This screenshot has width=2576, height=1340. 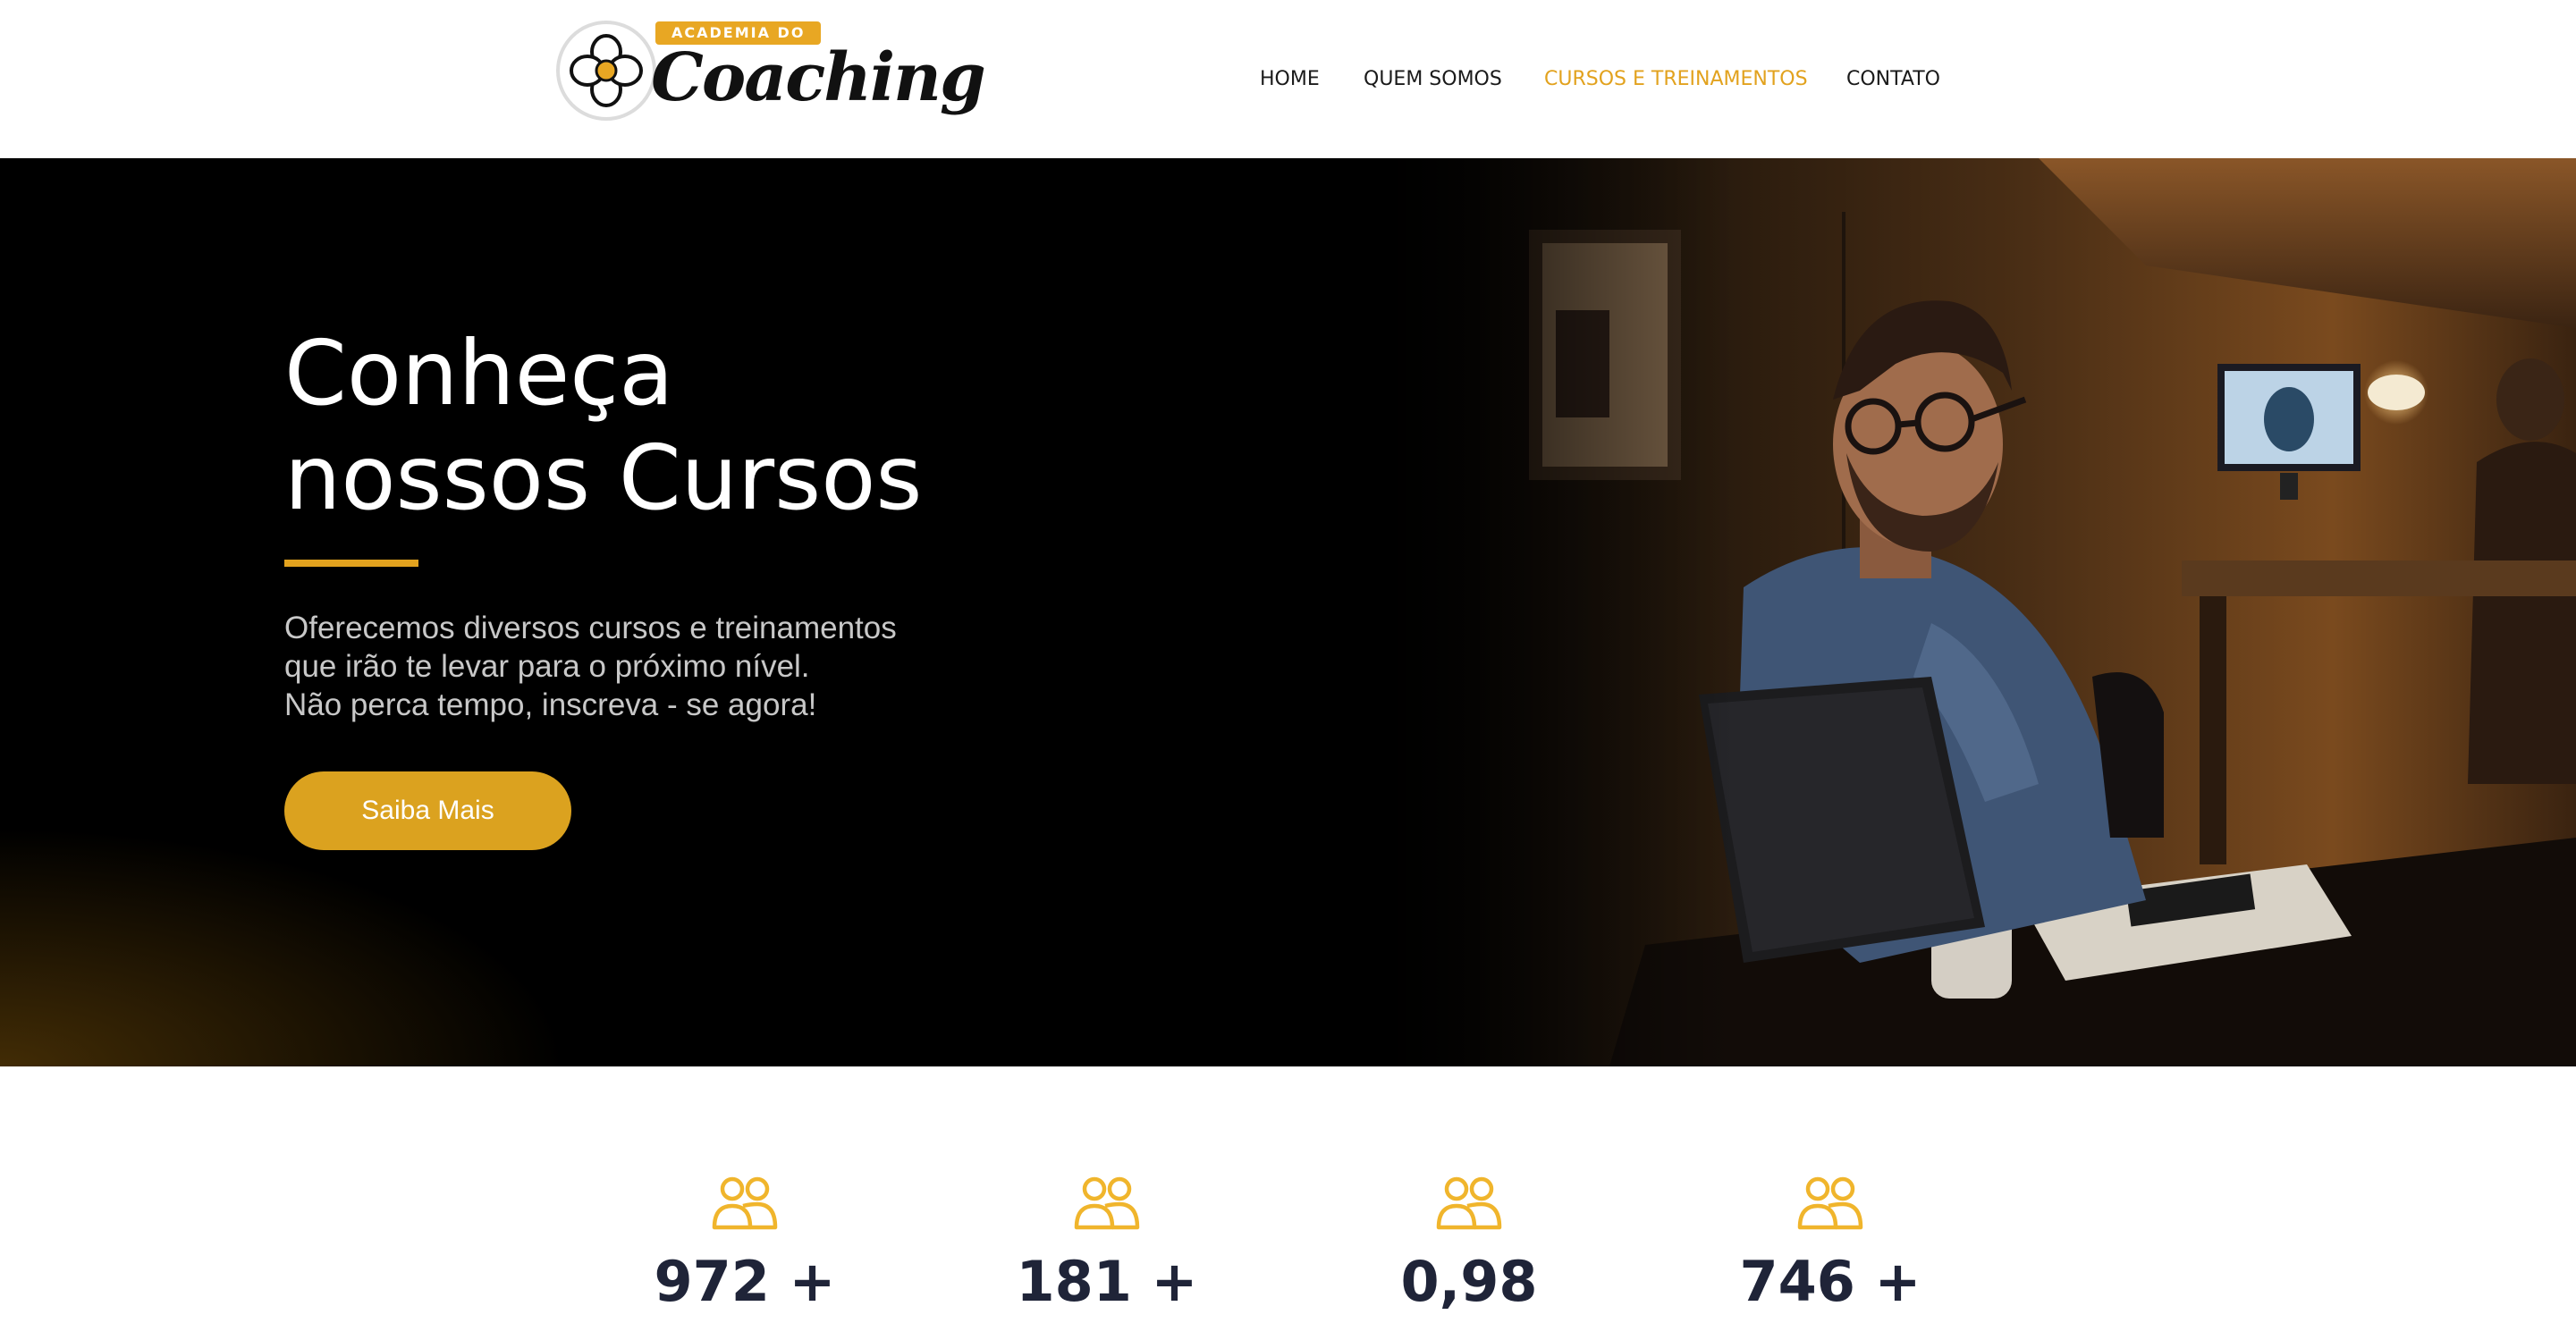 What do you see at coordinates (606, 71) in the screenshot?
I see `flower-emblem-icon` at bounding box center [606, 71].